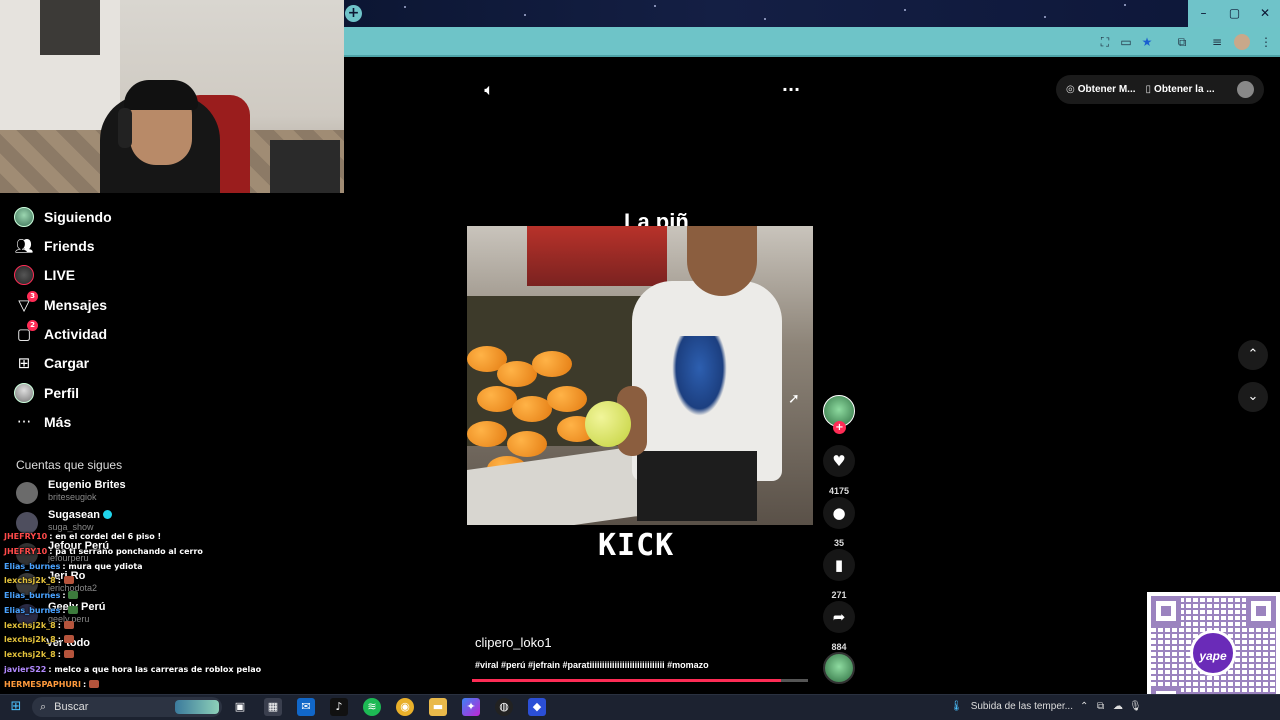 This screenshot has height=720, width=1280. What do you see at coordinates (471, 707) in the screenshot?
I see `copilot-icon: ✦` at bounding box center [471, 707].